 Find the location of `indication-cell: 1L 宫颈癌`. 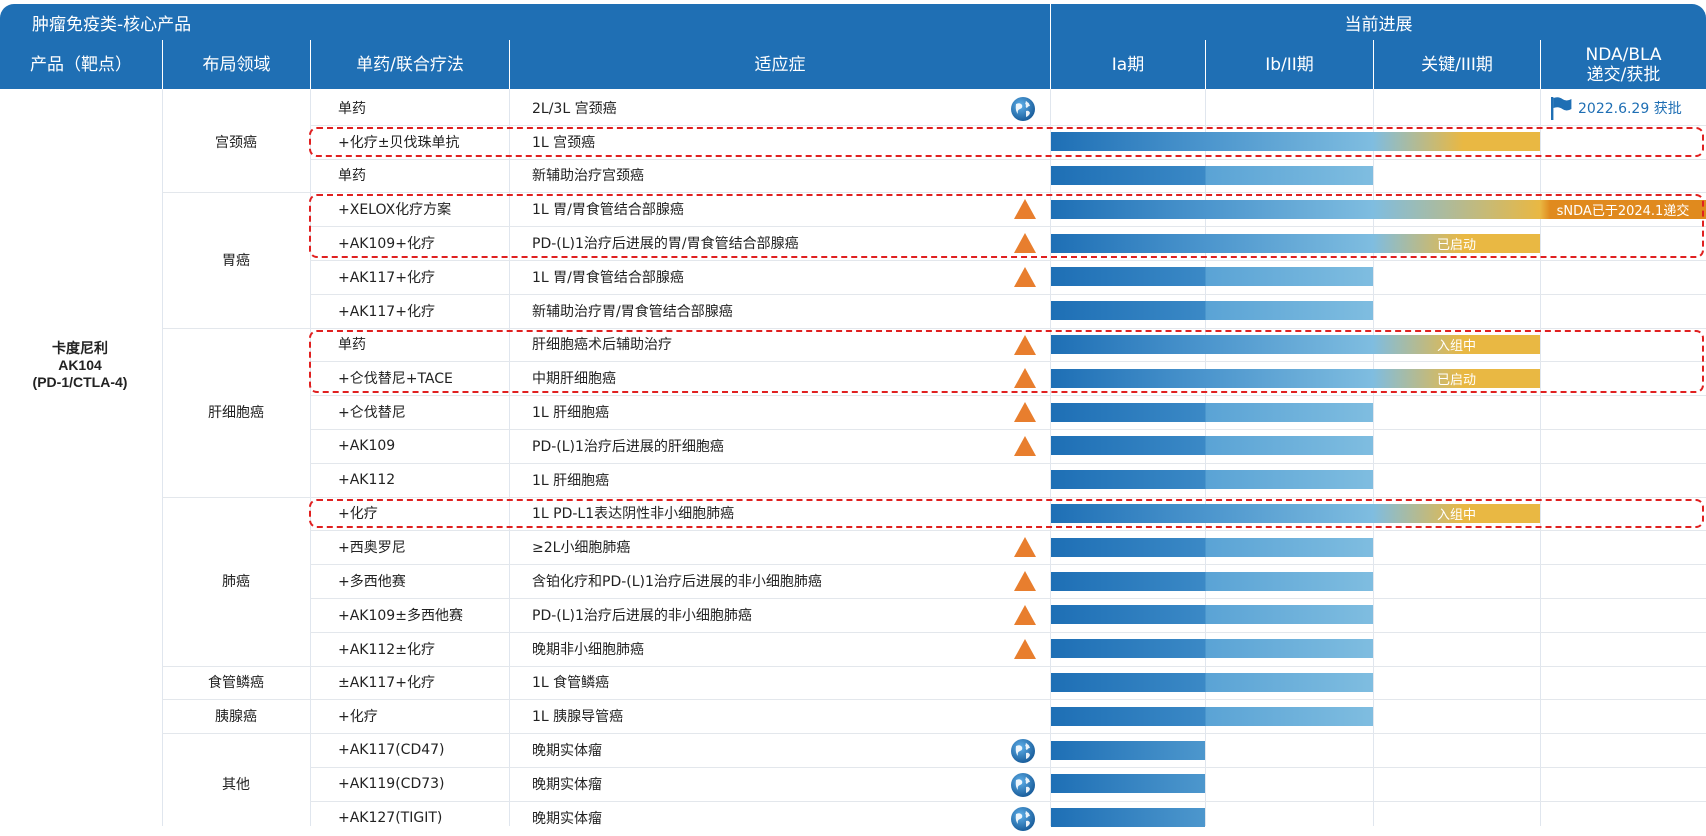

indication-cell: 1L 宫颈癌 is located at coordinates (564, 142).